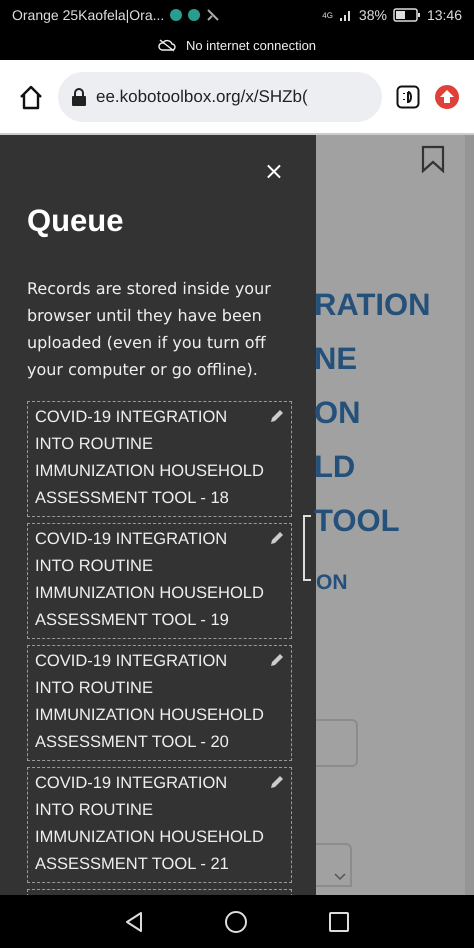 This screenshot has width=474, height=948. Describe the element at coordinates (345, 15) in the screenshot. I see `signal-icon` at that location.